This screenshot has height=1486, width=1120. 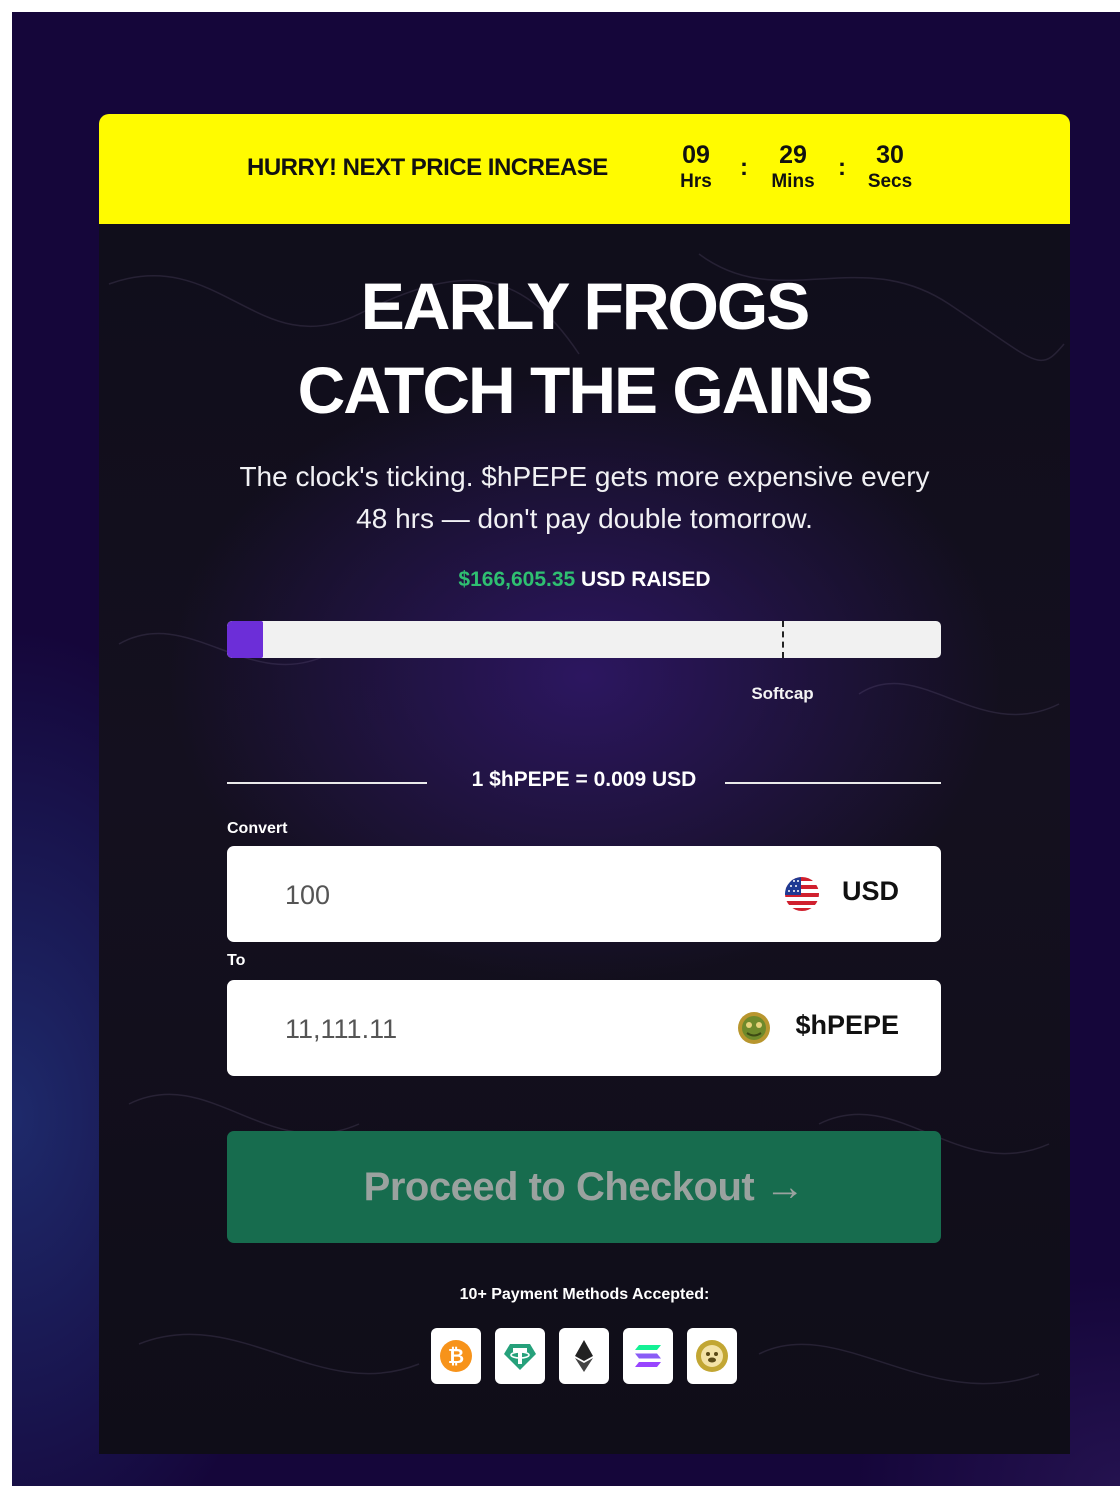 I want to click on headline-line-1: EARLY FROGS, so click(x=585, y=306).